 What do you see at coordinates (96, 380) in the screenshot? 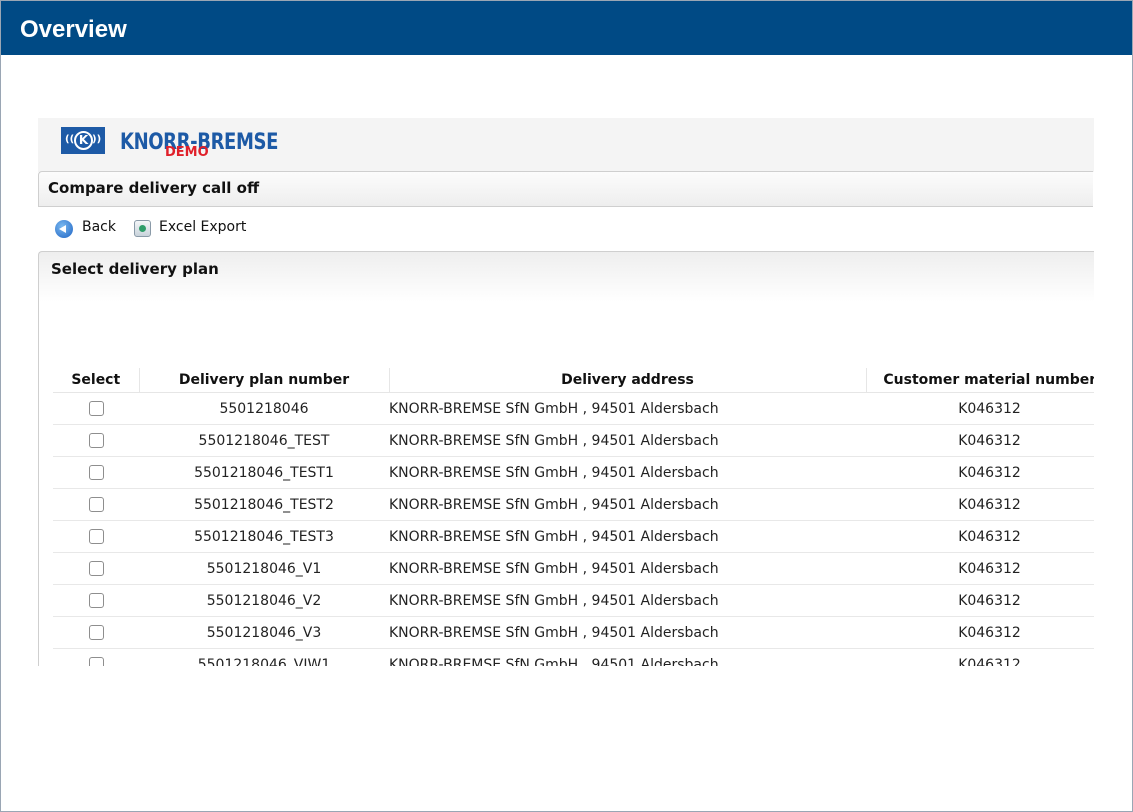
I see `column-header-select: Select` at bounding box center [96, 380].